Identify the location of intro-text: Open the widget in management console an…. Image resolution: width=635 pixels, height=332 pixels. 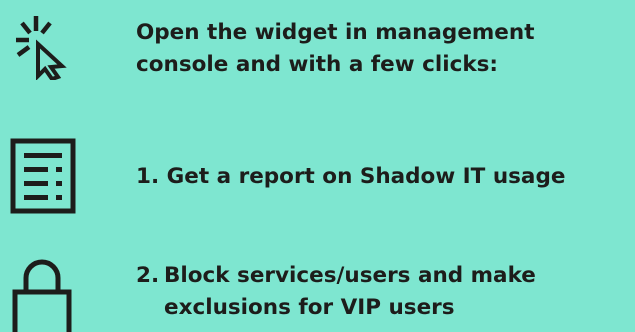
(335, 49).